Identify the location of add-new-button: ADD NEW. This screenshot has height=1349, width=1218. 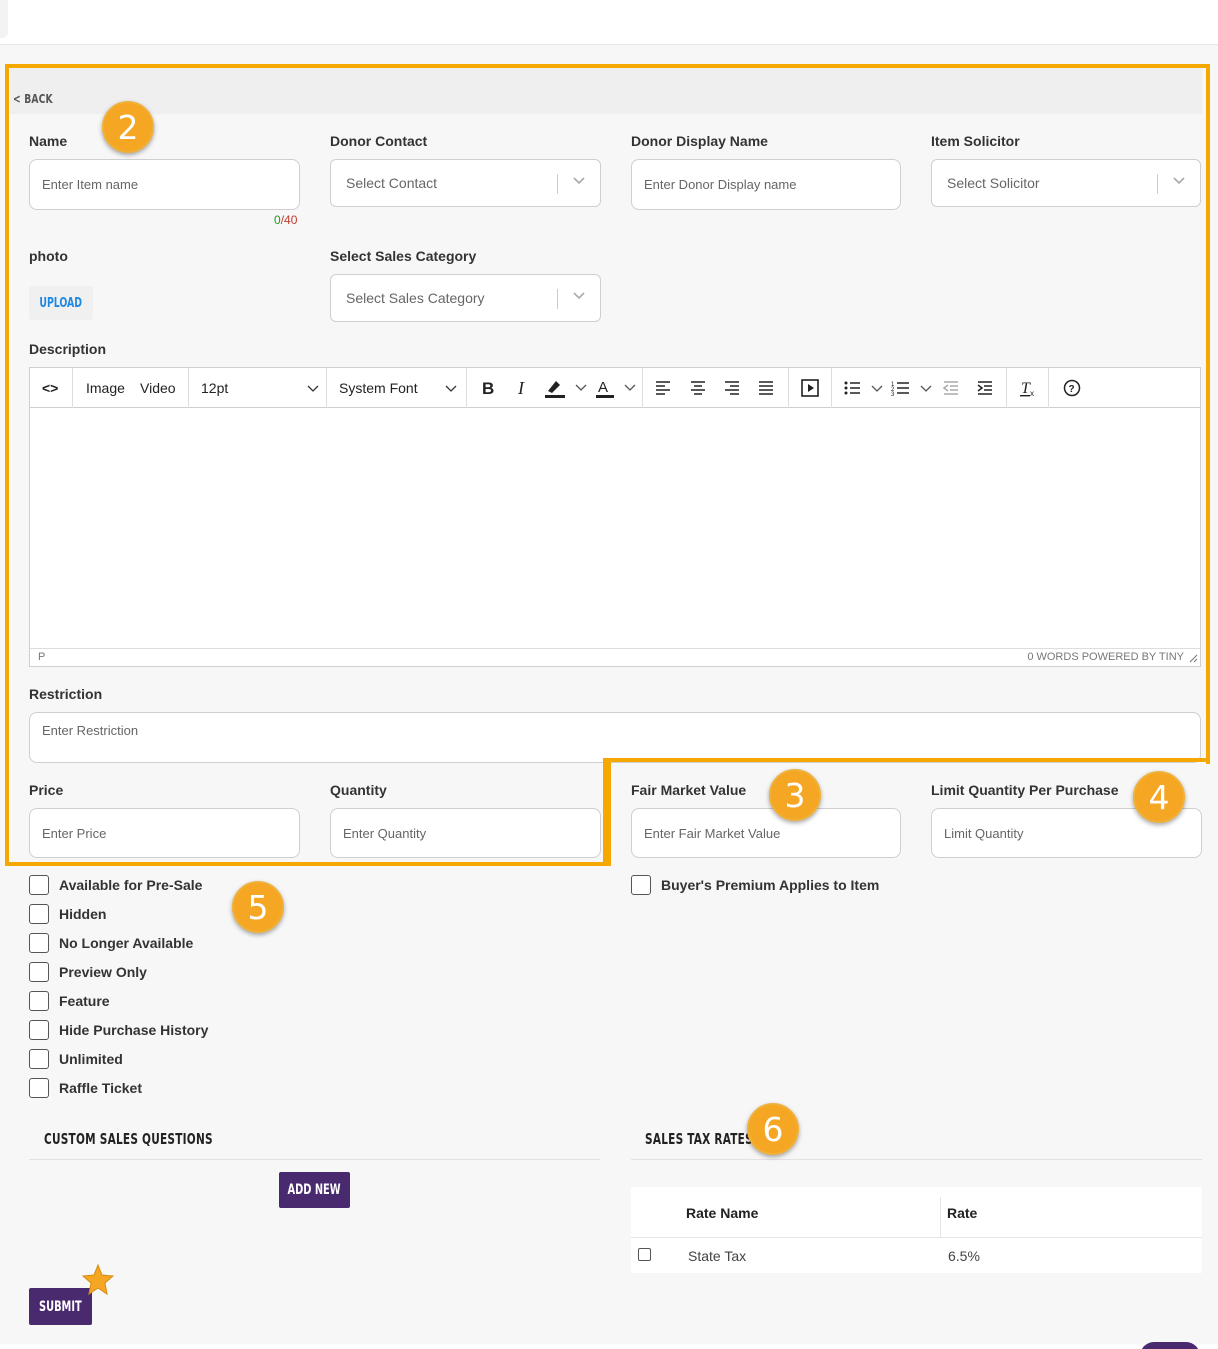
(314, 1190).